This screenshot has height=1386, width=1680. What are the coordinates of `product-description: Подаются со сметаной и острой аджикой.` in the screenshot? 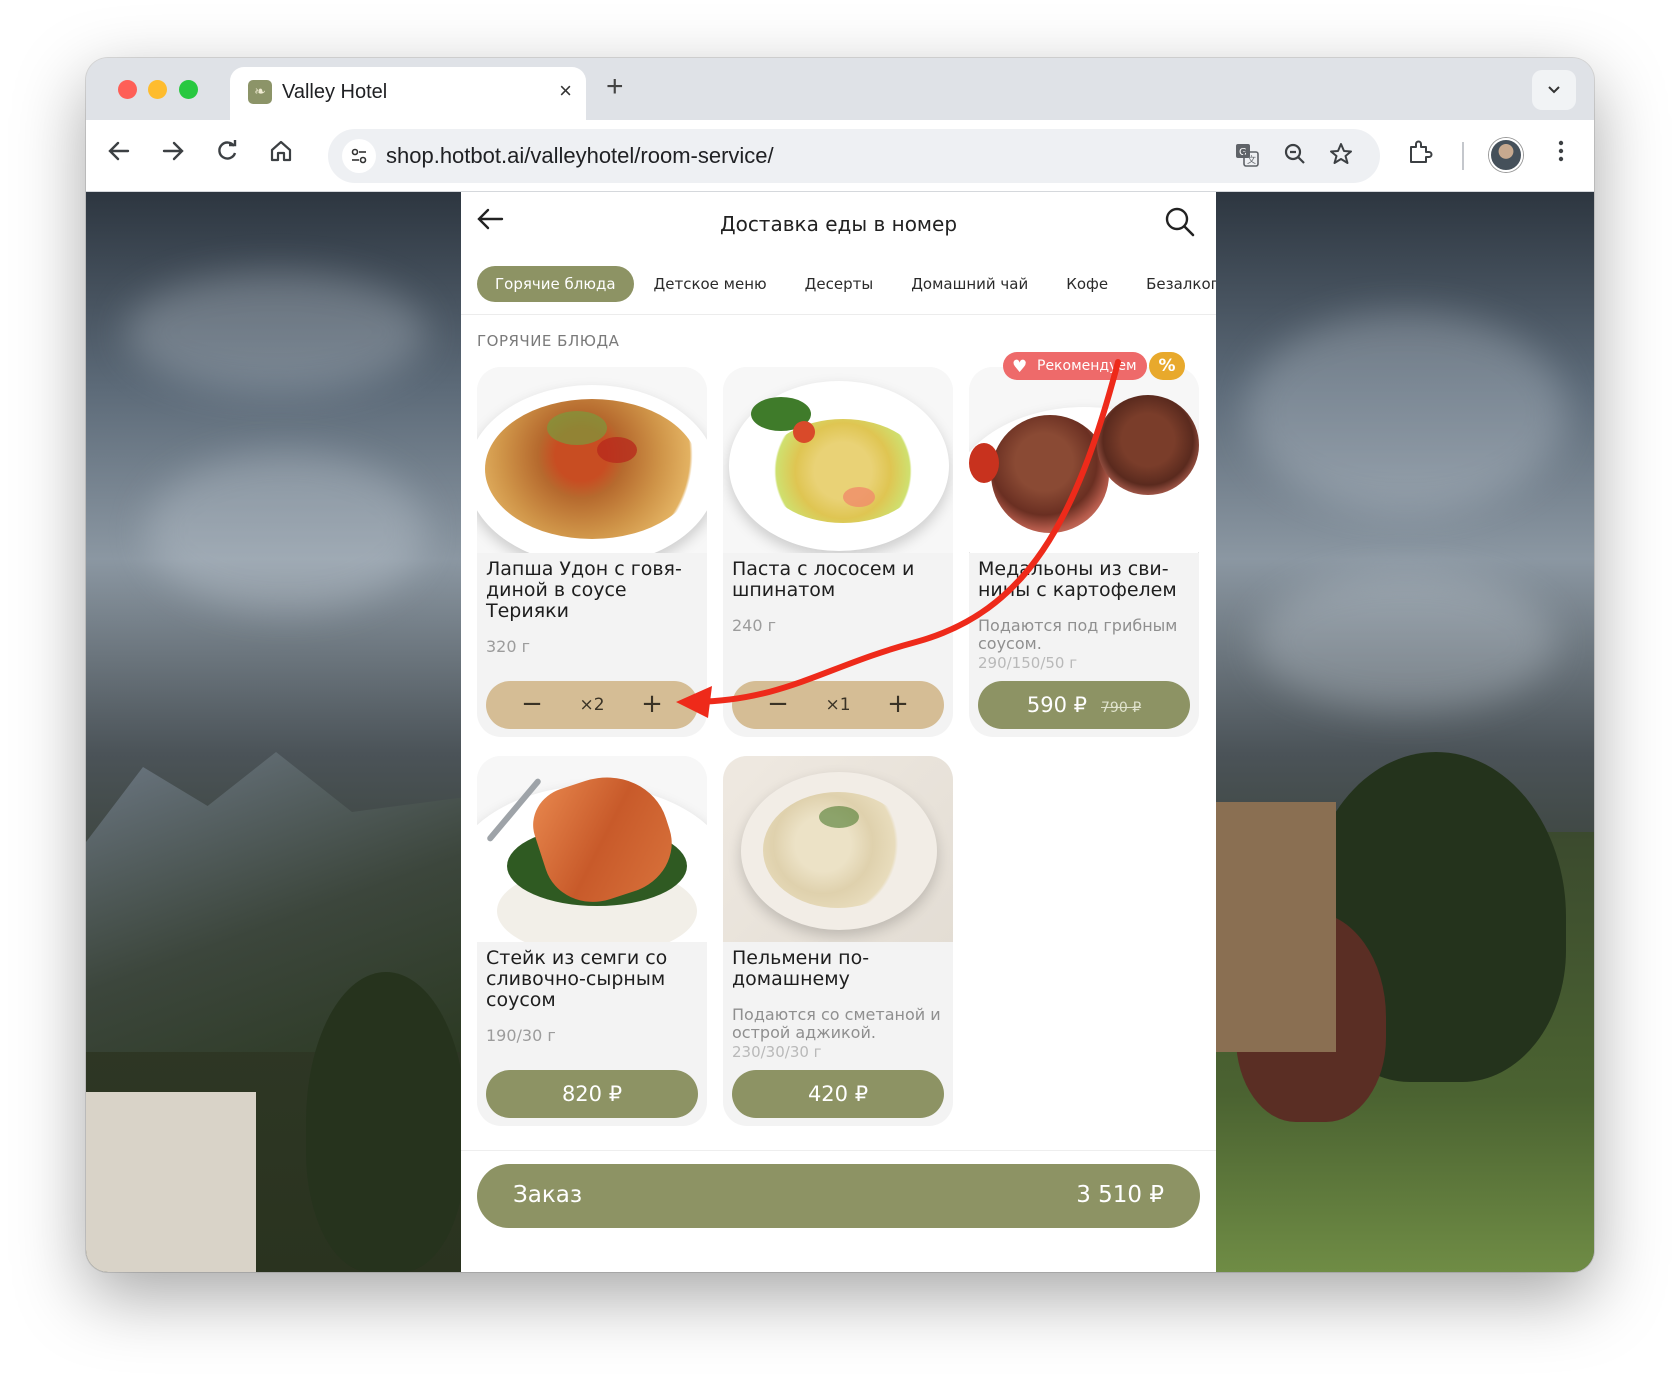 It's located at (836, 1023).